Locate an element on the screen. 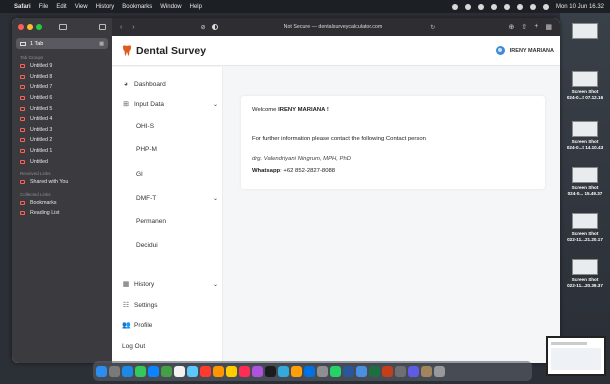  menu-safari: Safari is located at coordinates (22, 7).